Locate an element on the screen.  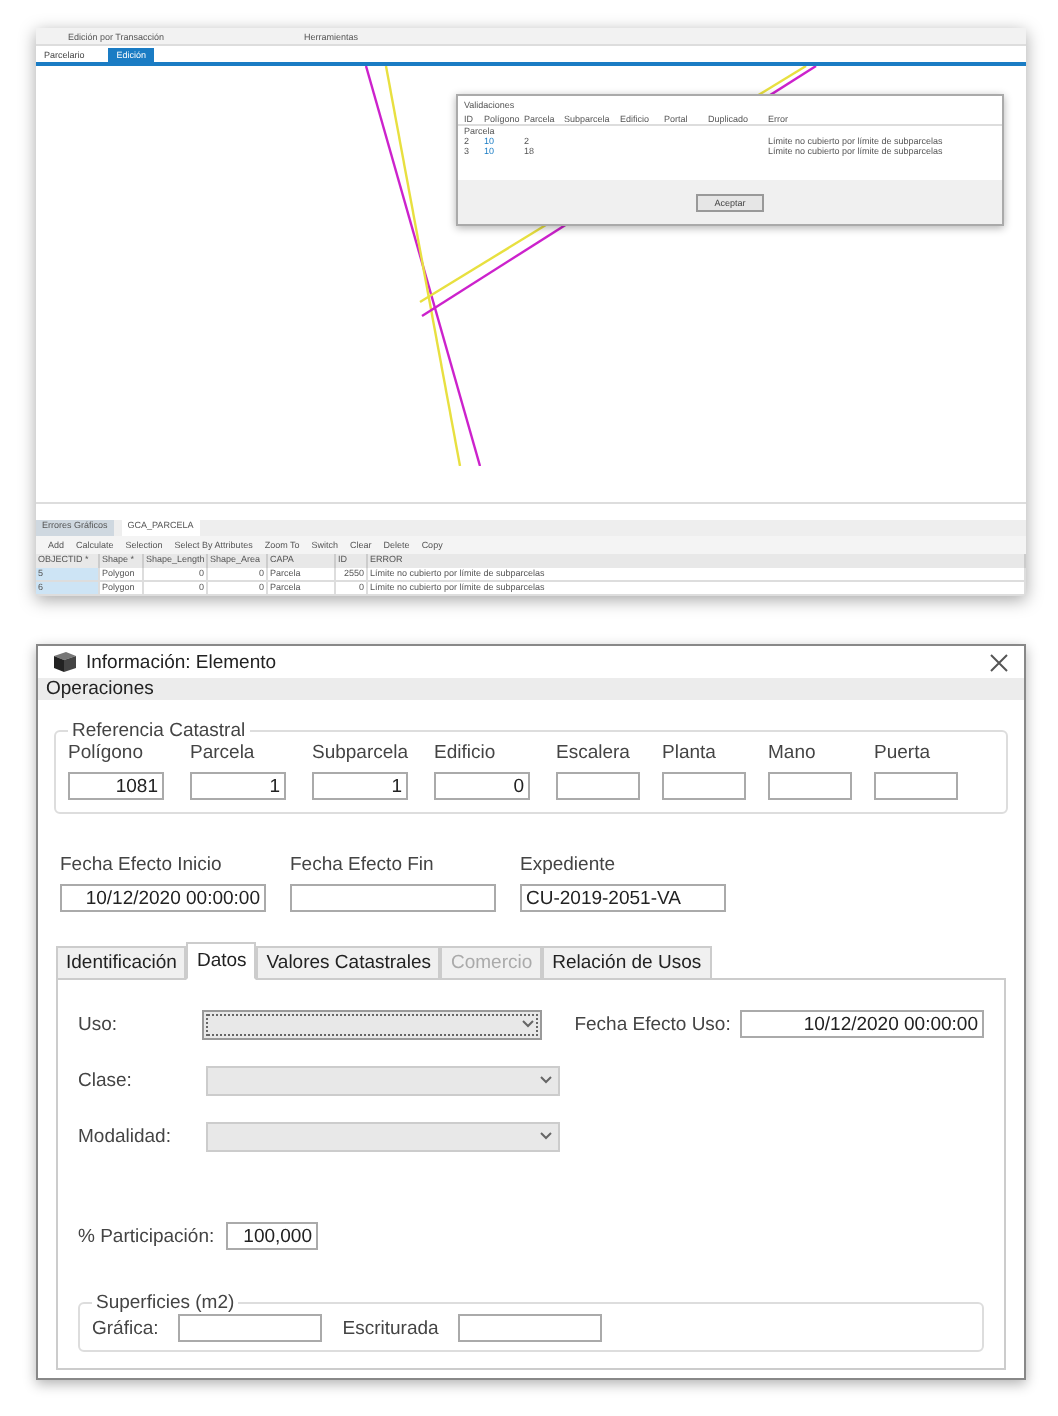
field-label: Edificio is located at coordinates (466, 753).